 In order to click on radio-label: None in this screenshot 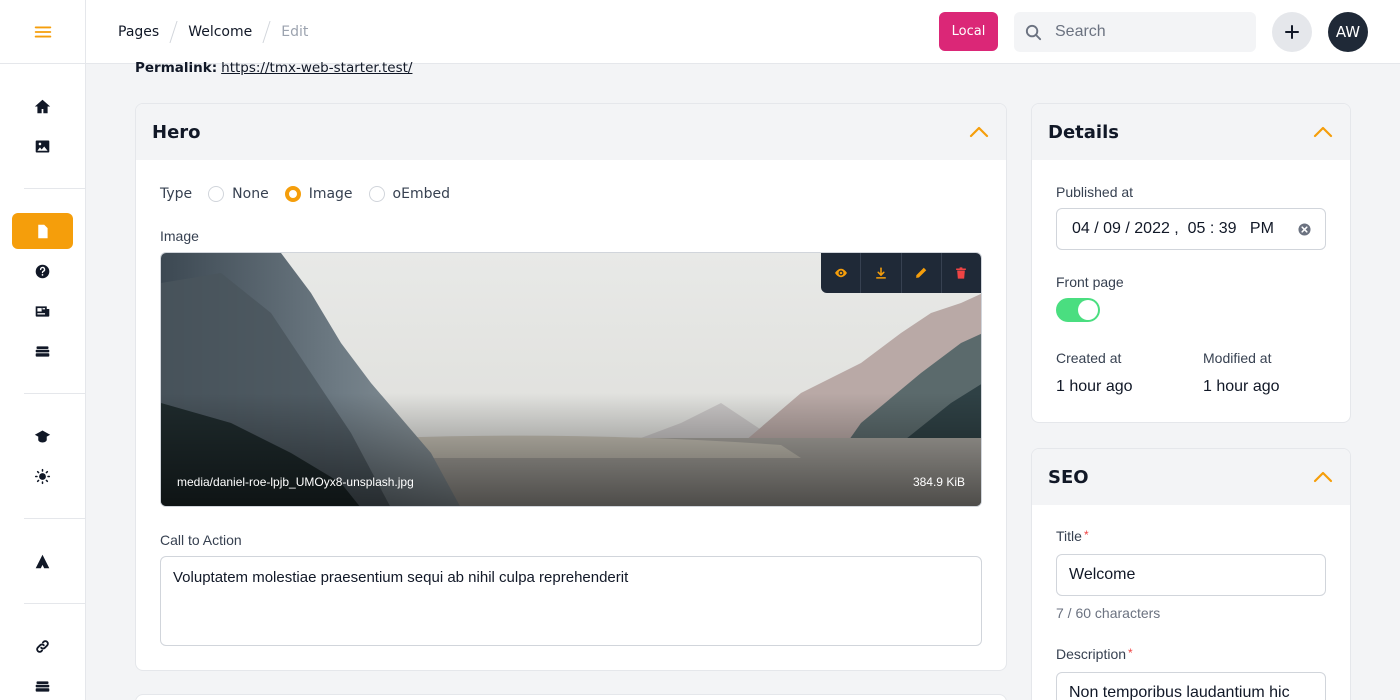, I will do `click(250, 194)`.